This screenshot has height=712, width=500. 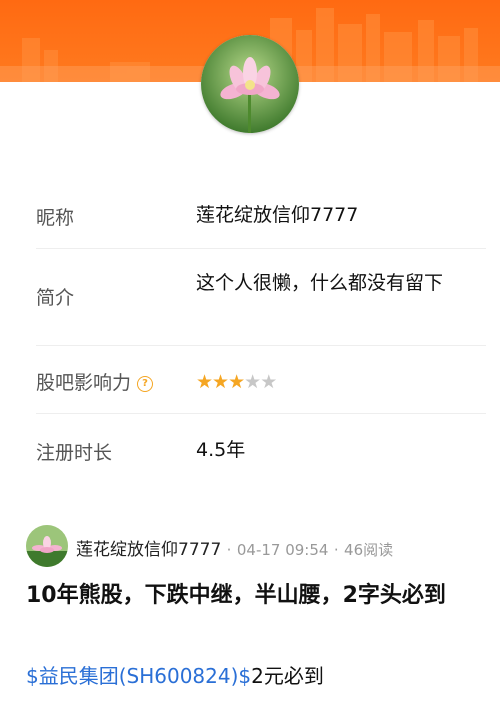 I want to click on nickname-label: 昵称, so click(x=55, y=218).